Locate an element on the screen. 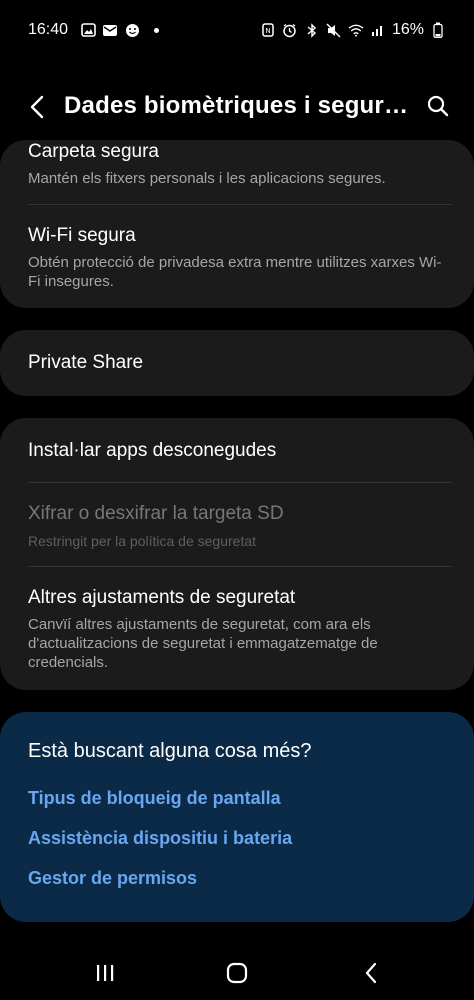 The height and width of the screenshot is (1000, 474). mute-icon is located at coordinates (334, 30).